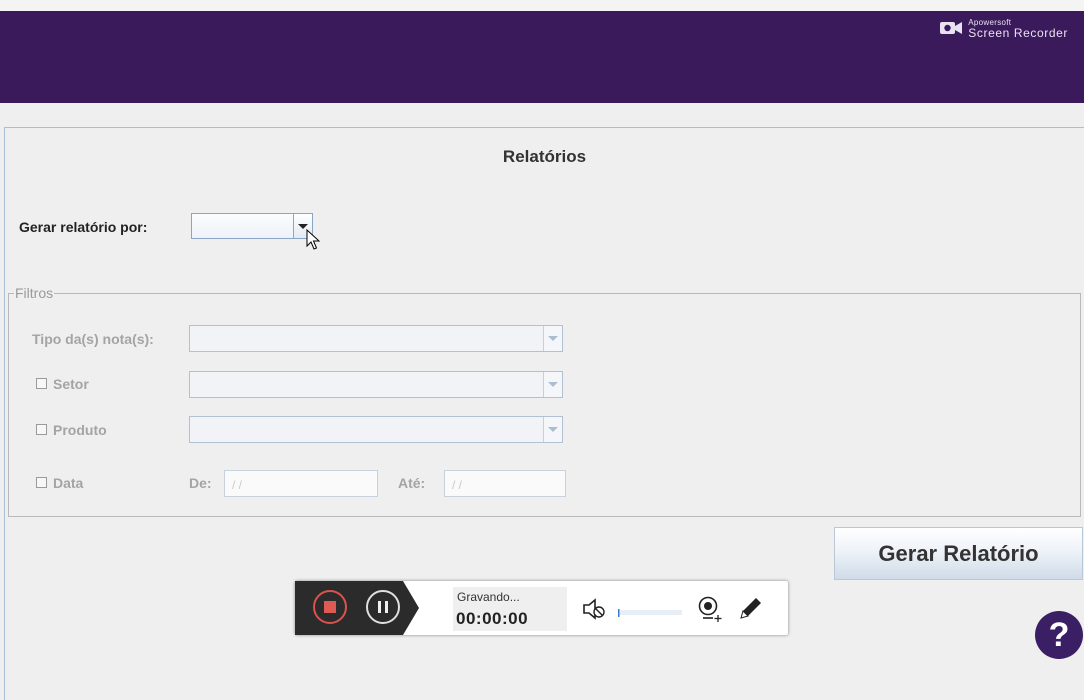 The height and width of the screenshot is (700, 1084). Describe the element at coordinates (376, 429) in the screenshot. I see `produto-select` at that location.